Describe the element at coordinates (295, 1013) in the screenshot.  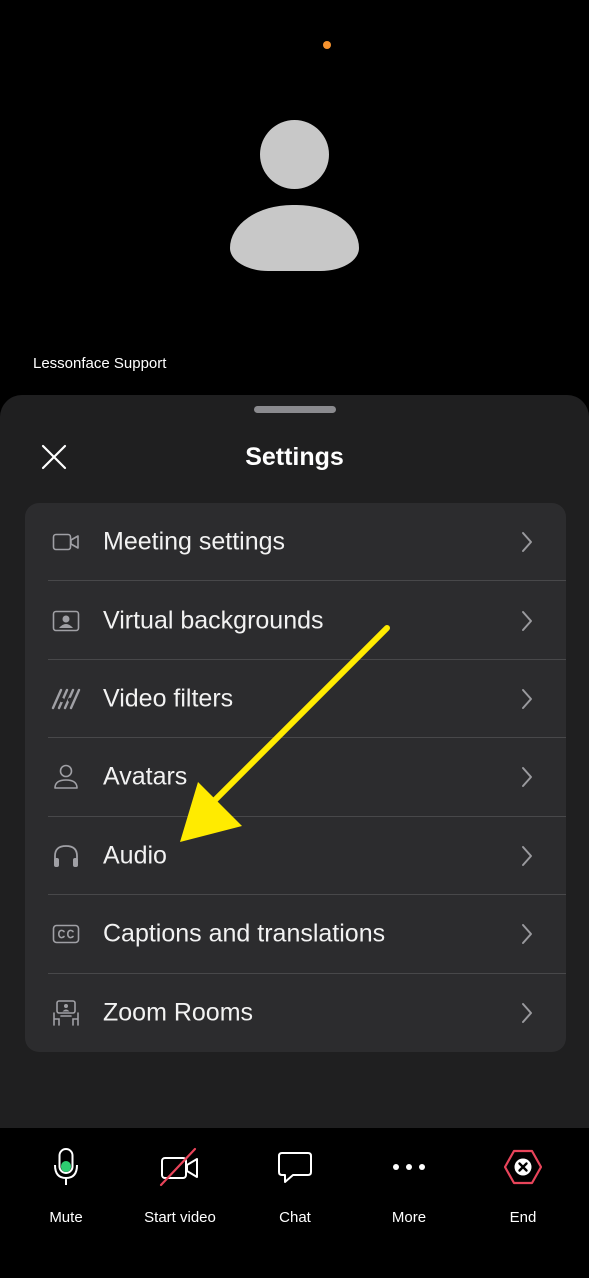
I see `settings-item-zoom-rooms: Zoom Rooms` at that location.